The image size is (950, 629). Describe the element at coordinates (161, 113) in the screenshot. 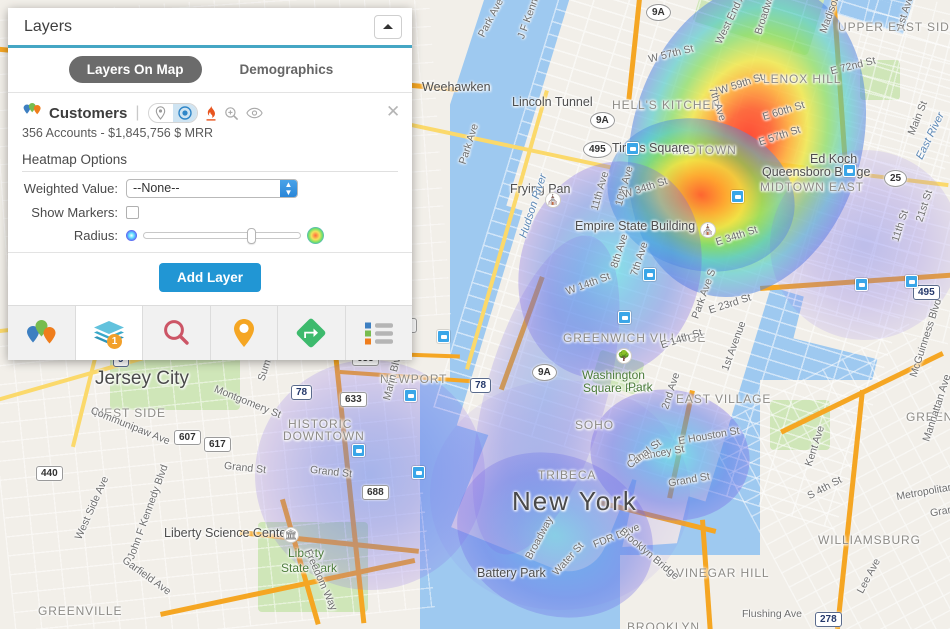

I see `map-pin-icon` at that location.